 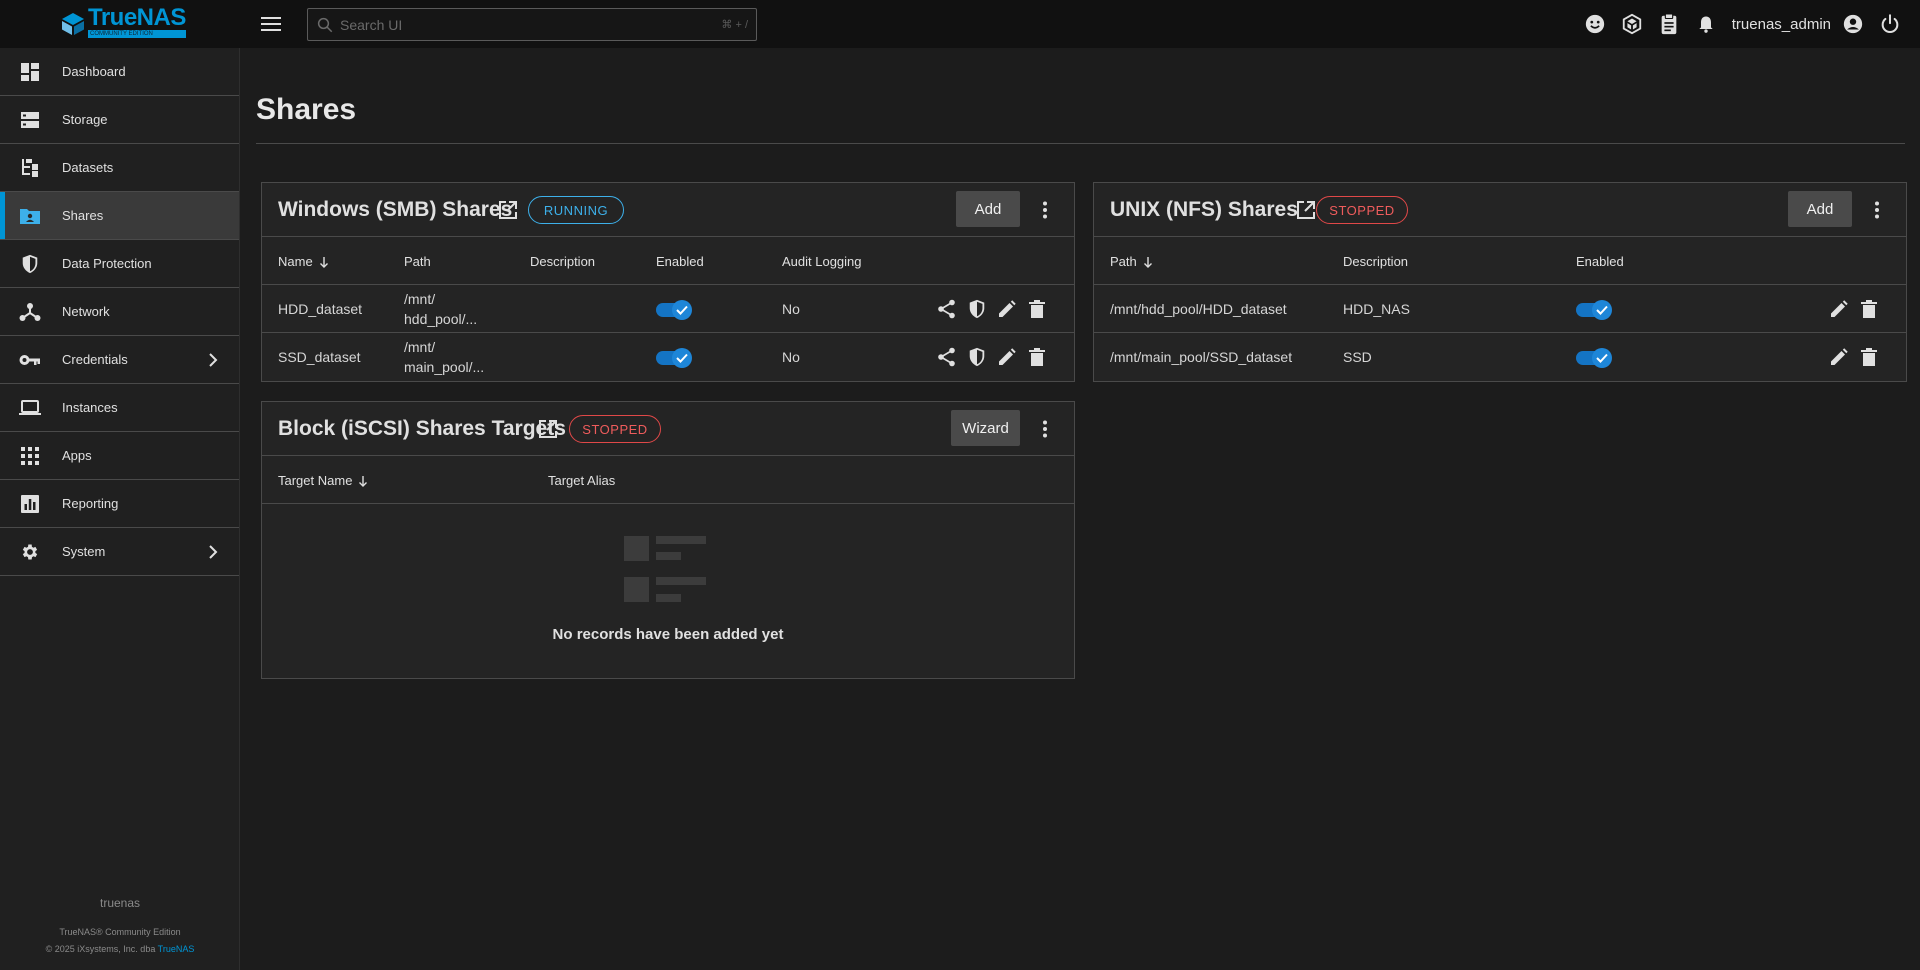 I want to click on sidebar-item-data-protection: Data Protection, so click(x=119, y=264).